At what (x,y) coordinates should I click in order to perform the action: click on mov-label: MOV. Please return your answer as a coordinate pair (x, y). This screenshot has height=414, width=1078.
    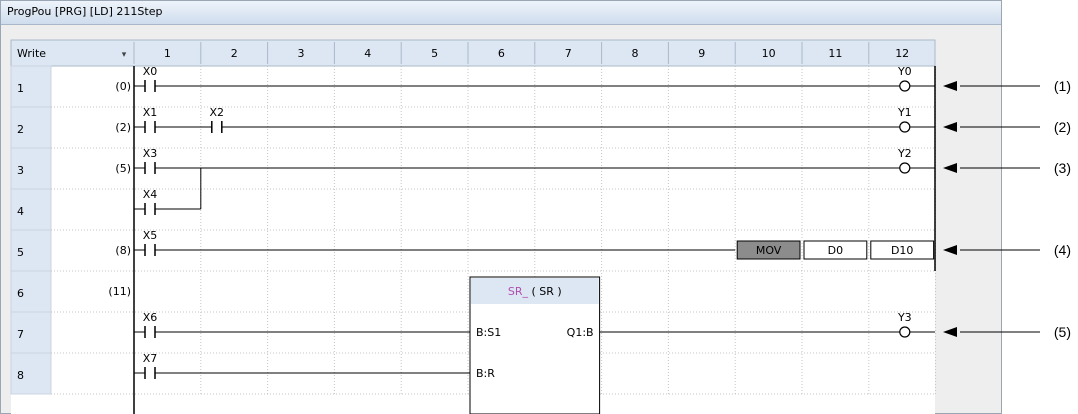
    Looking at the image, I should click on (769, 250).